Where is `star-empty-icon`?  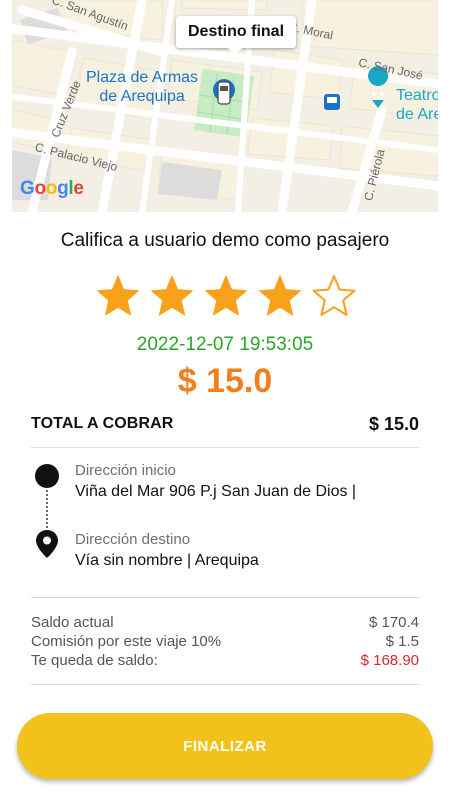 star-empty-icon is located at coordinates (334, 296).